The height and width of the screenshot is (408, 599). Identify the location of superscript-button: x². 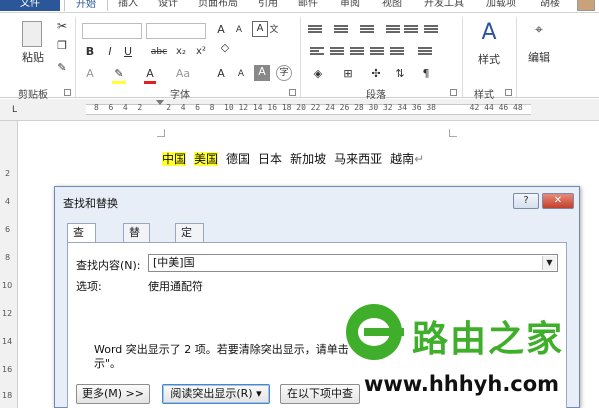
(201, 52).